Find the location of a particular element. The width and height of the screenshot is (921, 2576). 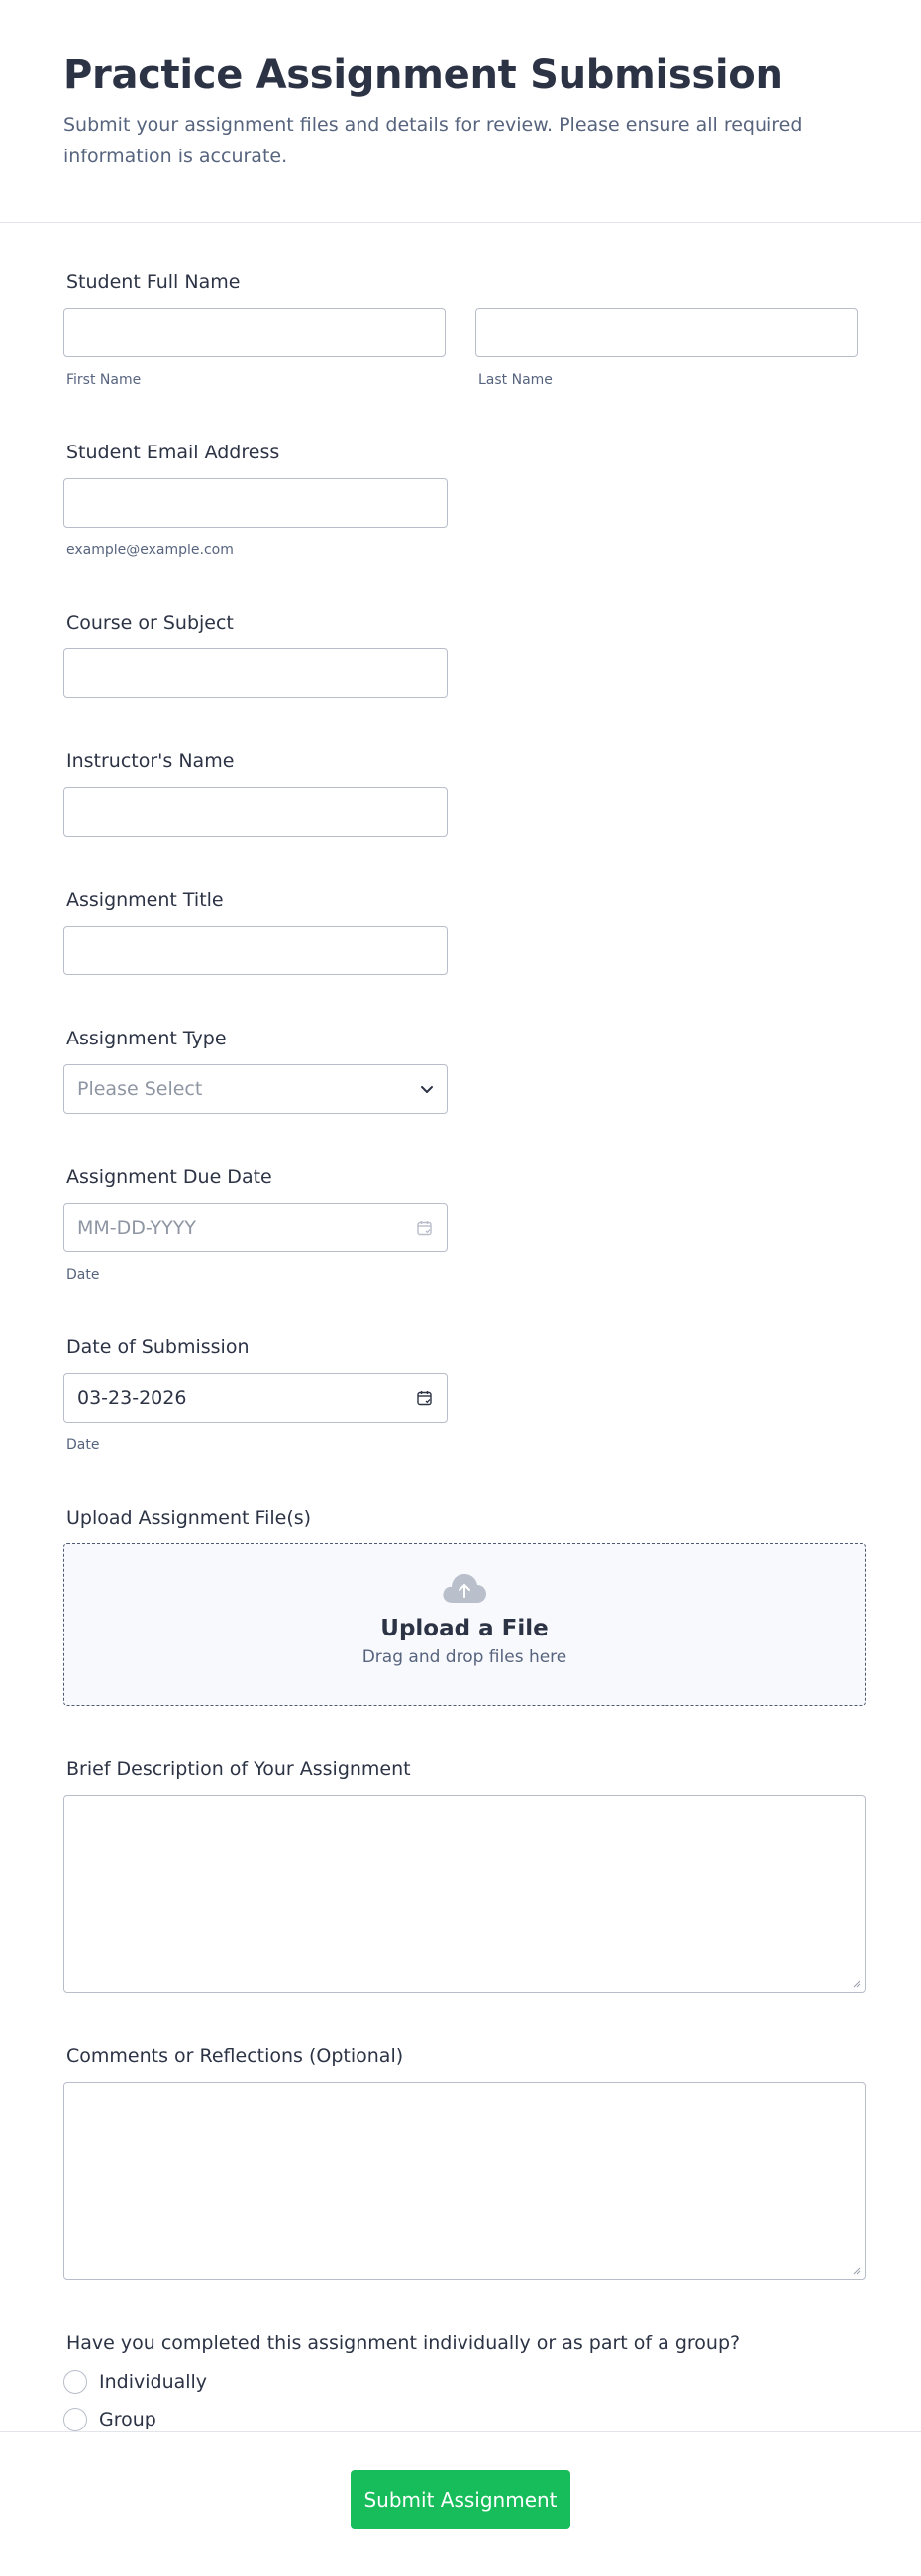

assignment-type-field: Assignment Type Please Select is located at coordinates (460, 1070).